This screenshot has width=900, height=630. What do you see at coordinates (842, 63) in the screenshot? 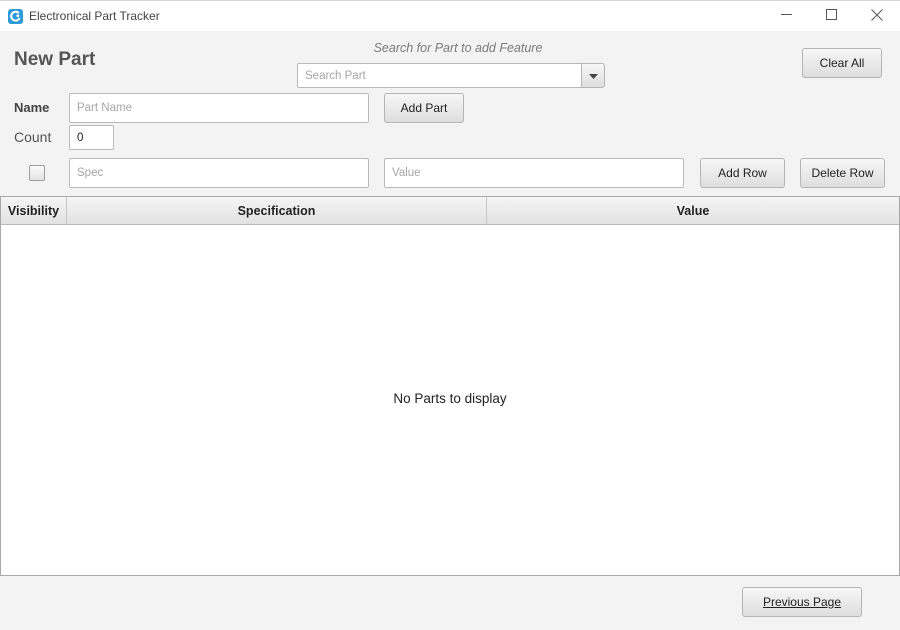
I see `clear-all-button: Clear All` at bounding box center [842, 63].